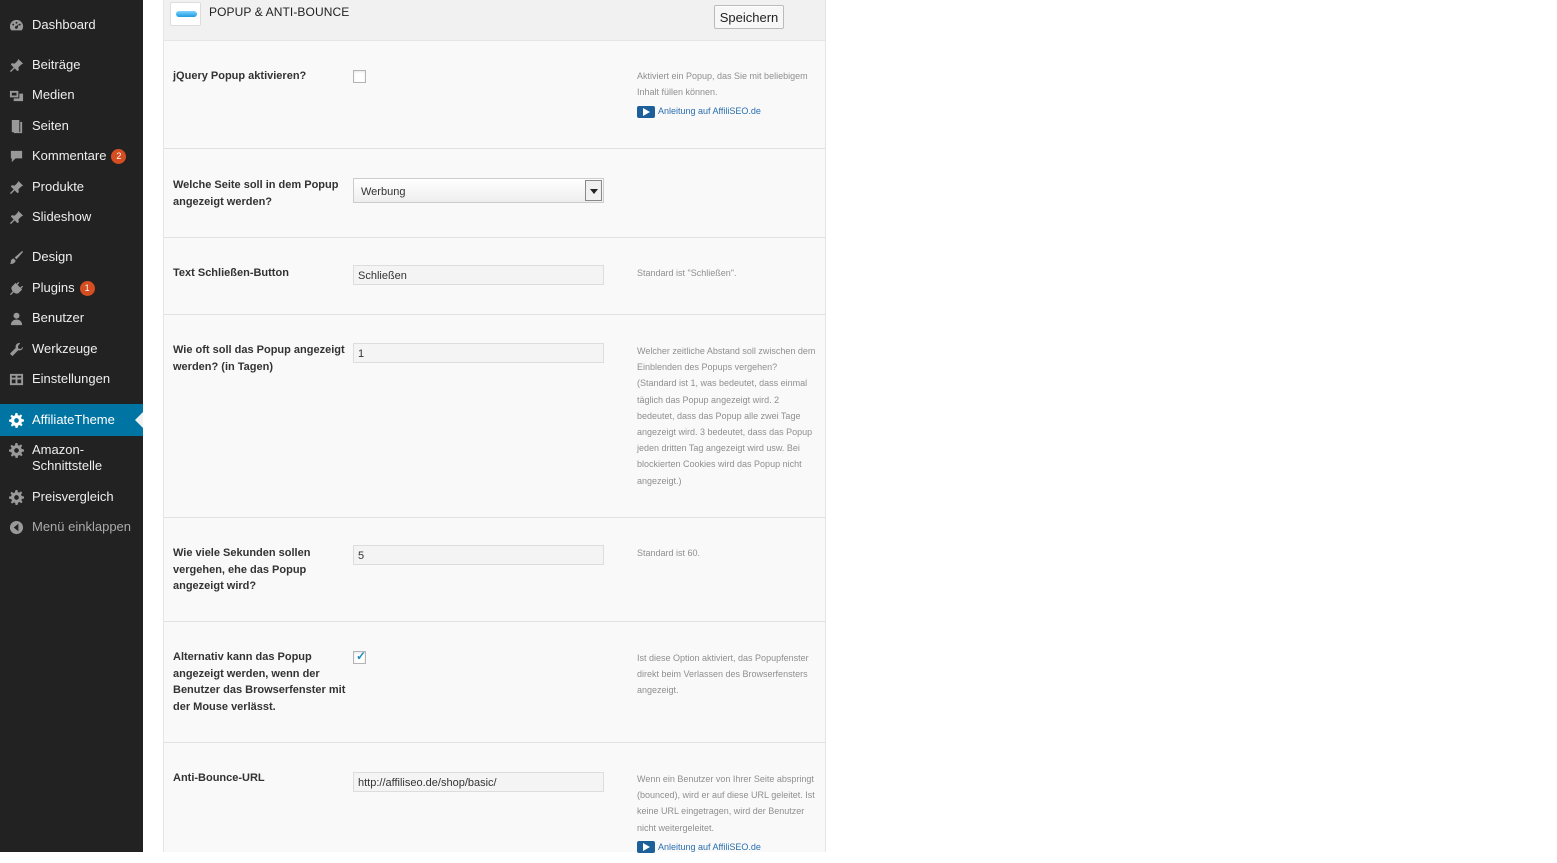 The width and height of the screenshot is (1557, 863). I want to click on sidebar-item-affiliatetheme: AffiliateTheme, so click(71, 420).